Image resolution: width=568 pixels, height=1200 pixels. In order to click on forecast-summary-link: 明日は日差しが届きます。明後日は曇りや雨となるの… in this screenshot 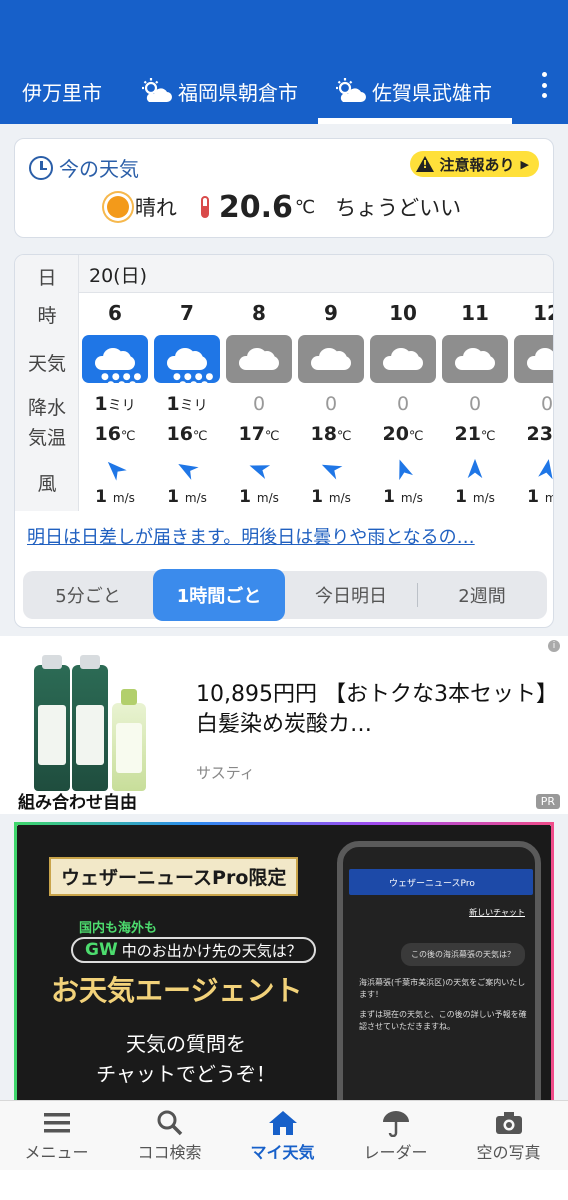, I will do `click(251, 536)`.